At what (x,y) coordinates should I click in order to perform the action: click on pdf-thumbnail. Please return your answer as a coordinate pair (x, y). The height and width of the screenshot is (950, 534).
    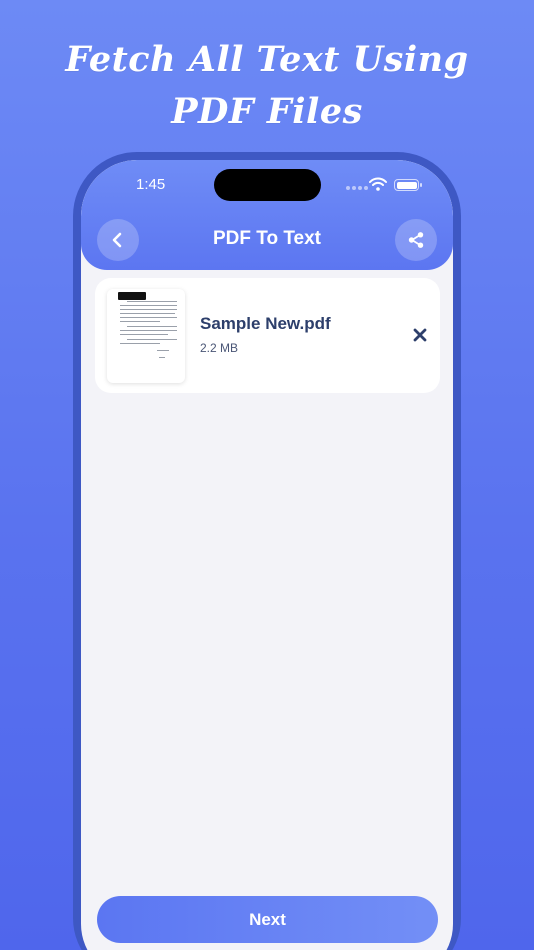
    Looking at the image, I should click on (146, 336).